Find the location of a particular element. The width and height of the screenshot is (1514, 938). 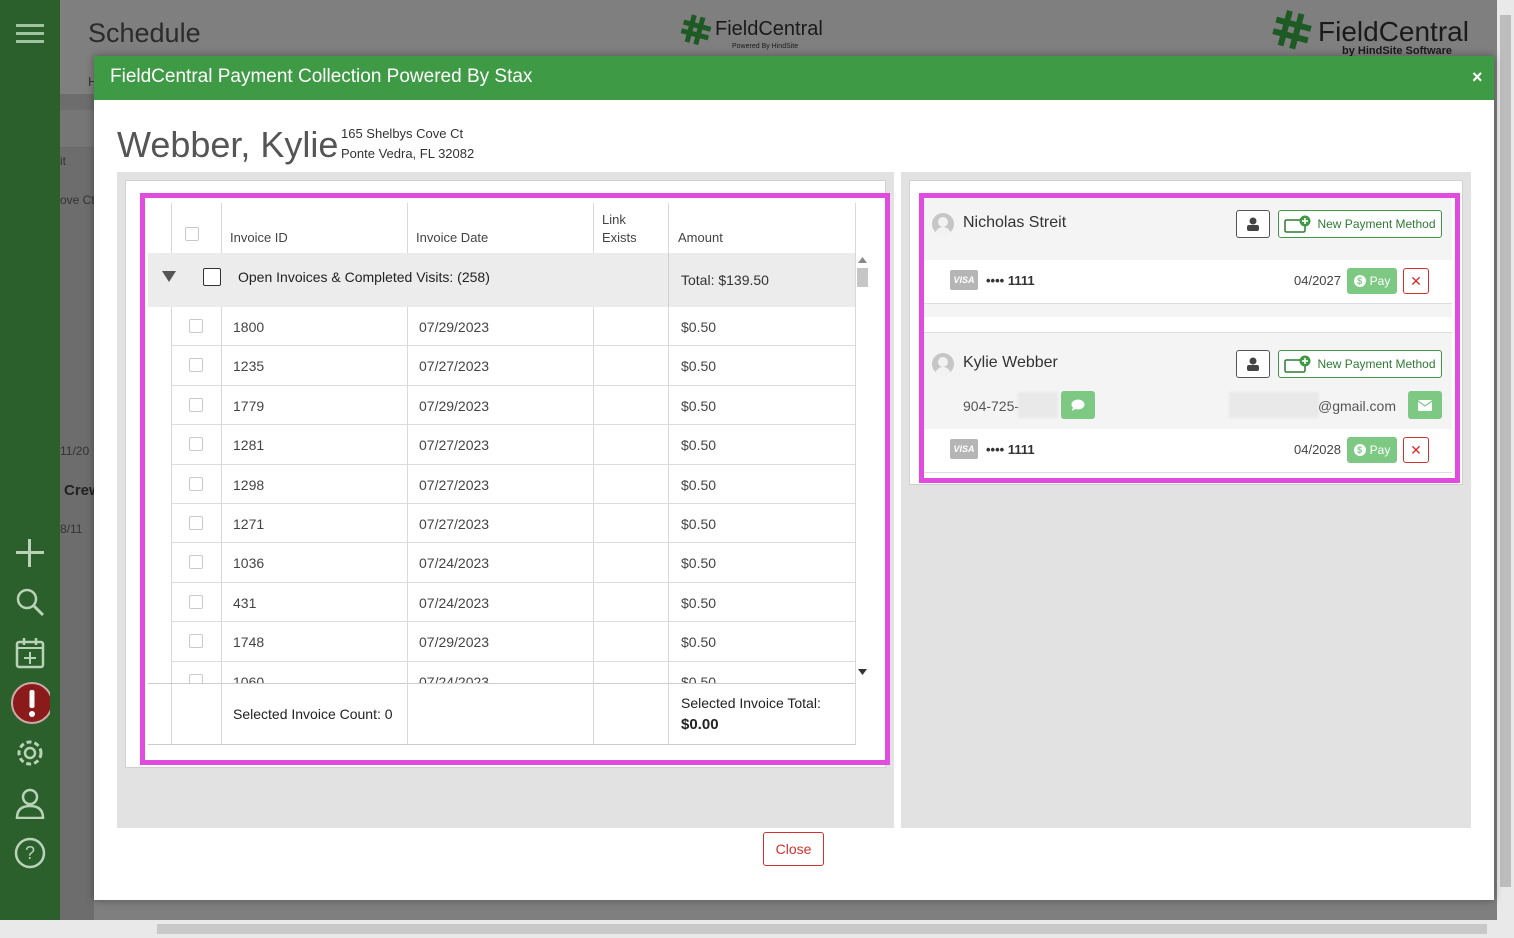

page-title: Schedule is located at coordinates (144, 33).